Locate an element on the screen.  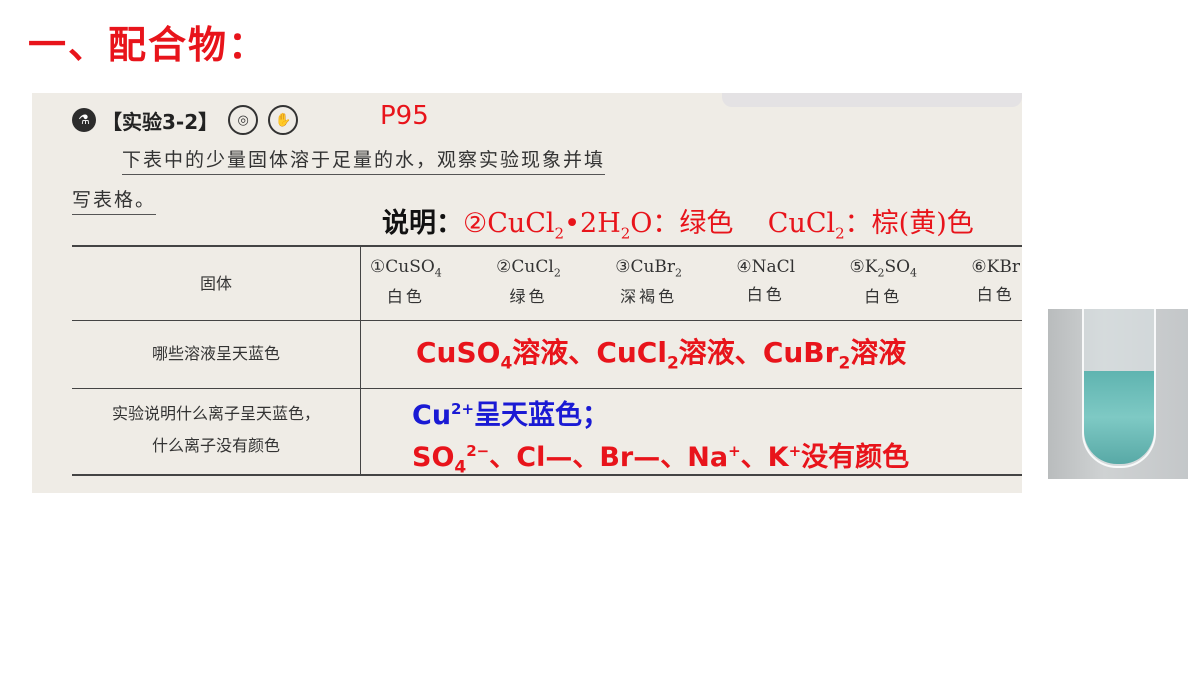
hand-icon: ✋ is located at coordinates (283, 120).